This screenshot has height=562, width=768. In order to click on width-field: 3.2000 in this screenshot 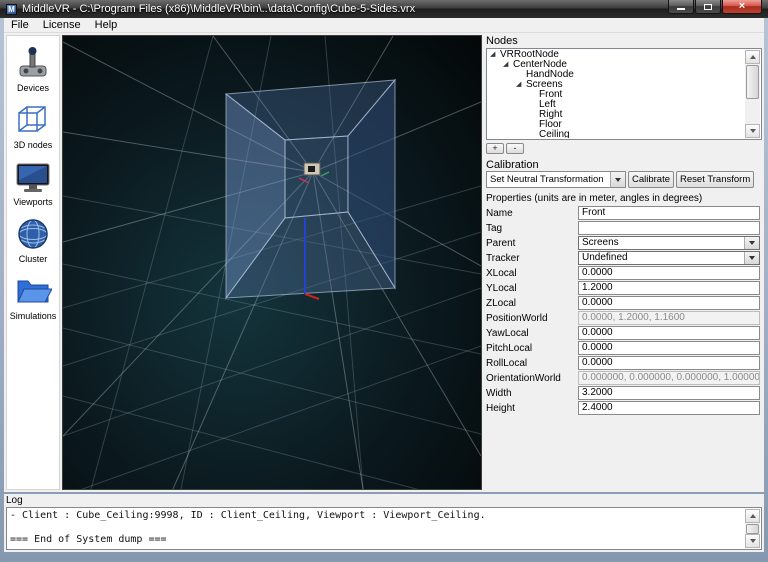, I will do `click(669, 393)`.